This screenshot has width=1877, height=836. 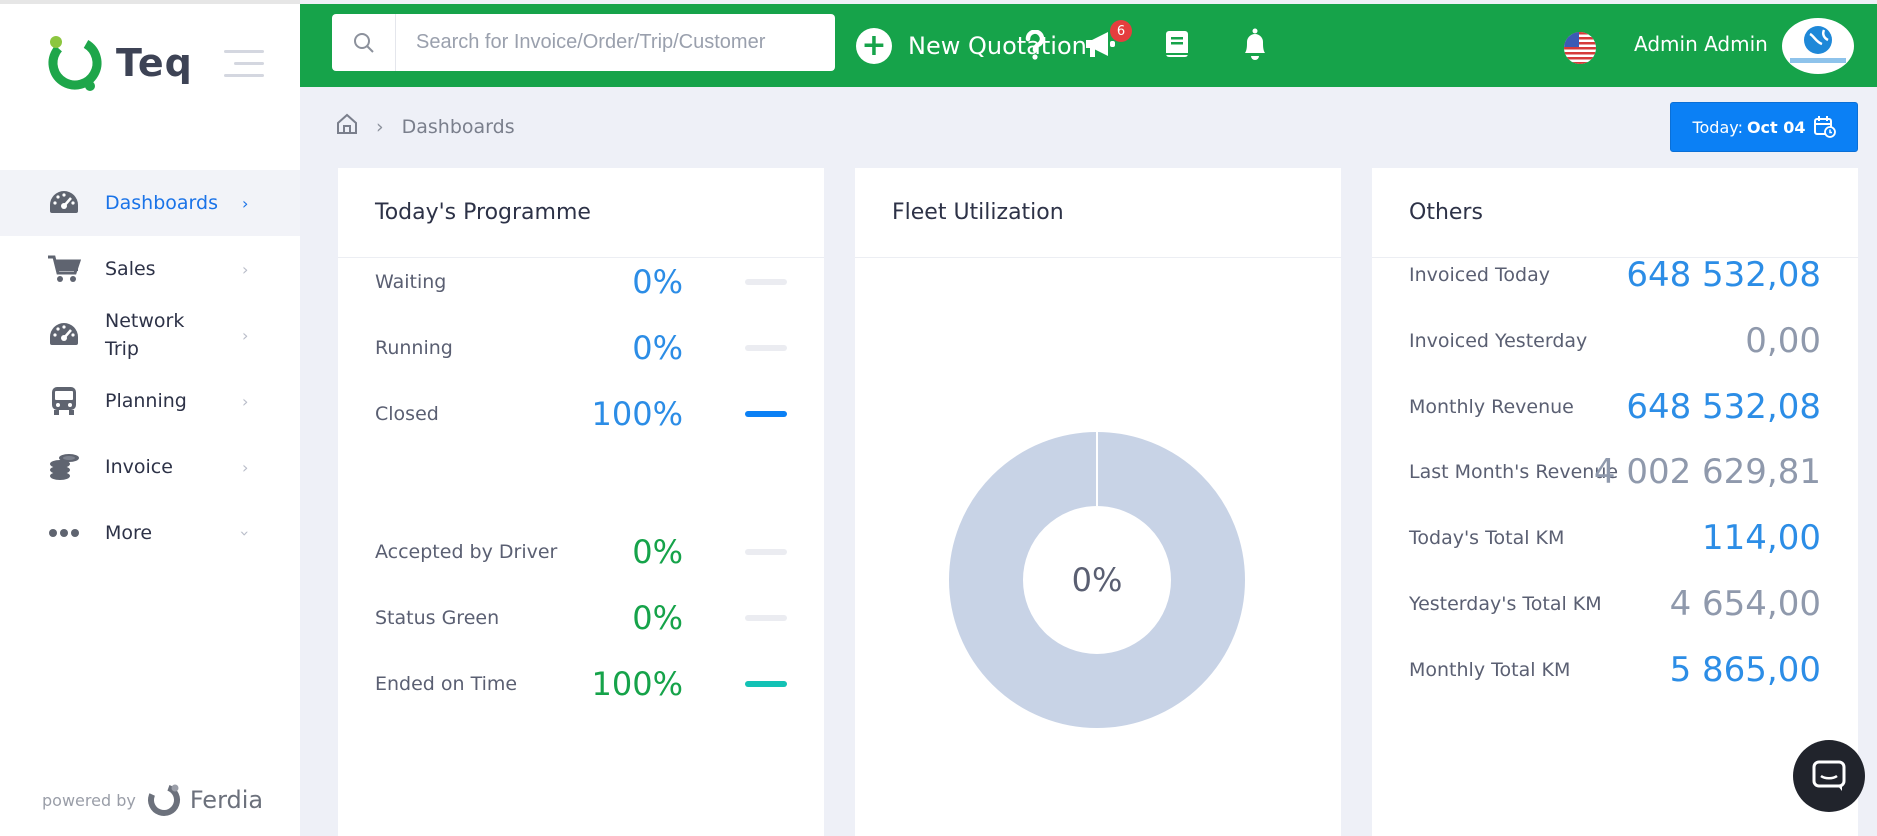 What do you see at coordinates (64, 269) in the screenshot?
I see `cart-icon` at bounding box center [64, 269].